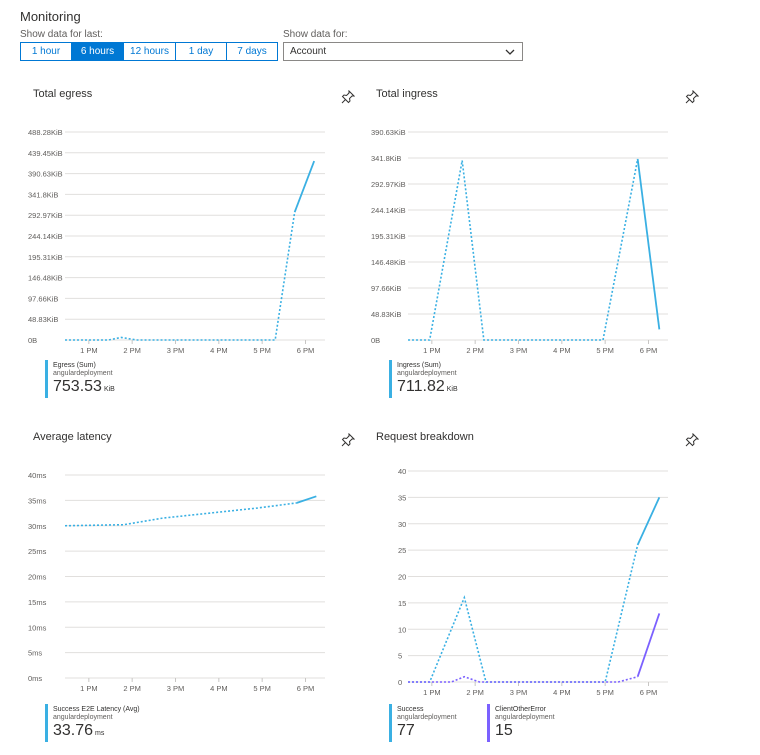 This screenshot has width=760, height=755. What do you see at coordinates (63, 94) in the screenshot?
I see `egress-title: Total egress` at bounding box center [63, 94].